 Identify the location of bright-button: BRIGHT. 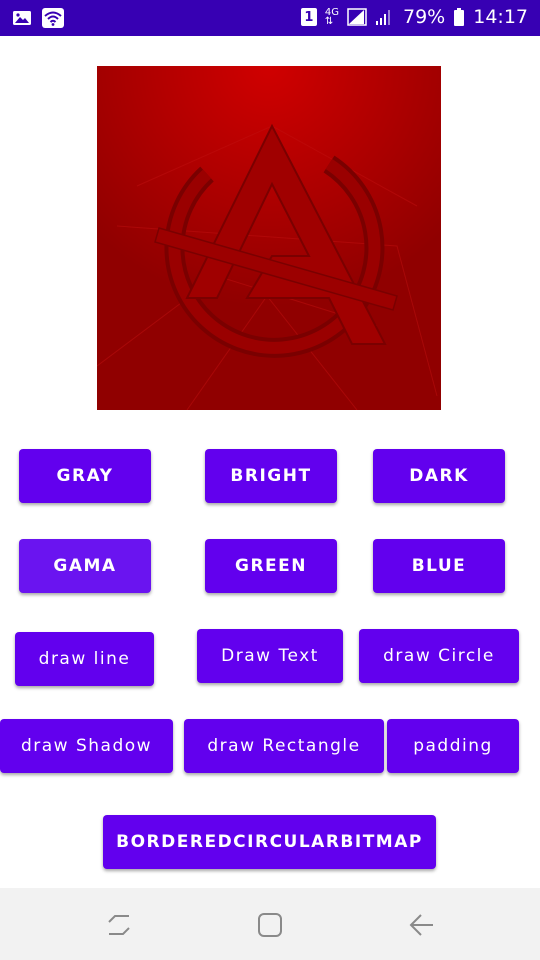
(271, 476).